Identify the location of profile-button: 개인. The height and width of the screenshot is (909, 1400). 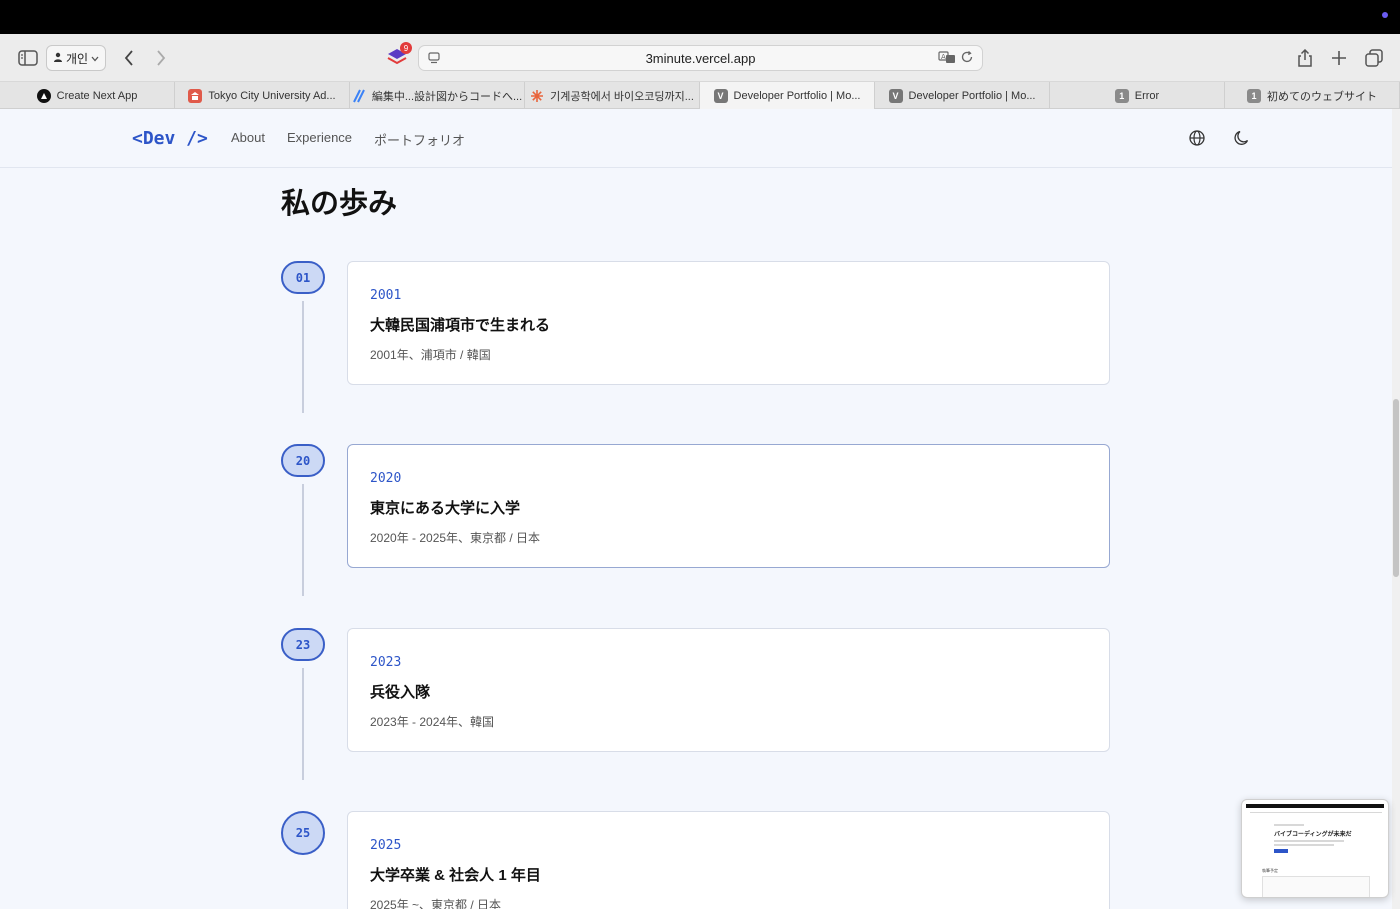
(76, 58).